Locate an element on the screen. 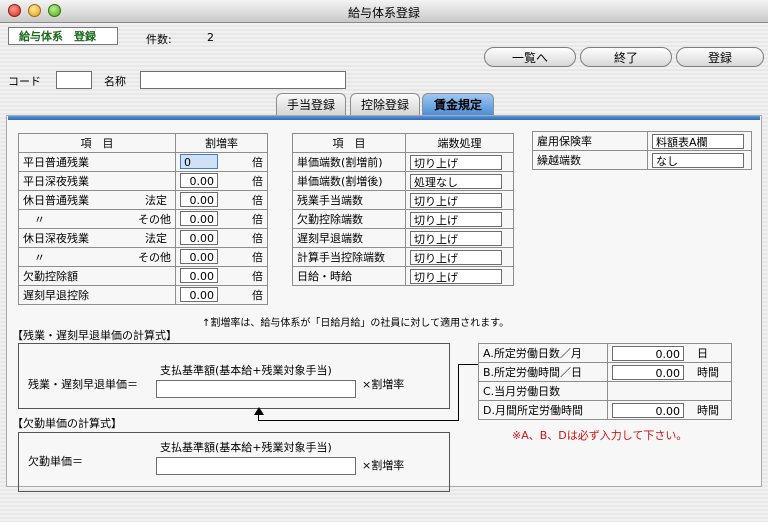 Image resolution: width=768 pixels, height=522 pixels. formula-absence-title: 【欠勤単価の計算式】 is located at coordinates (67, 423).